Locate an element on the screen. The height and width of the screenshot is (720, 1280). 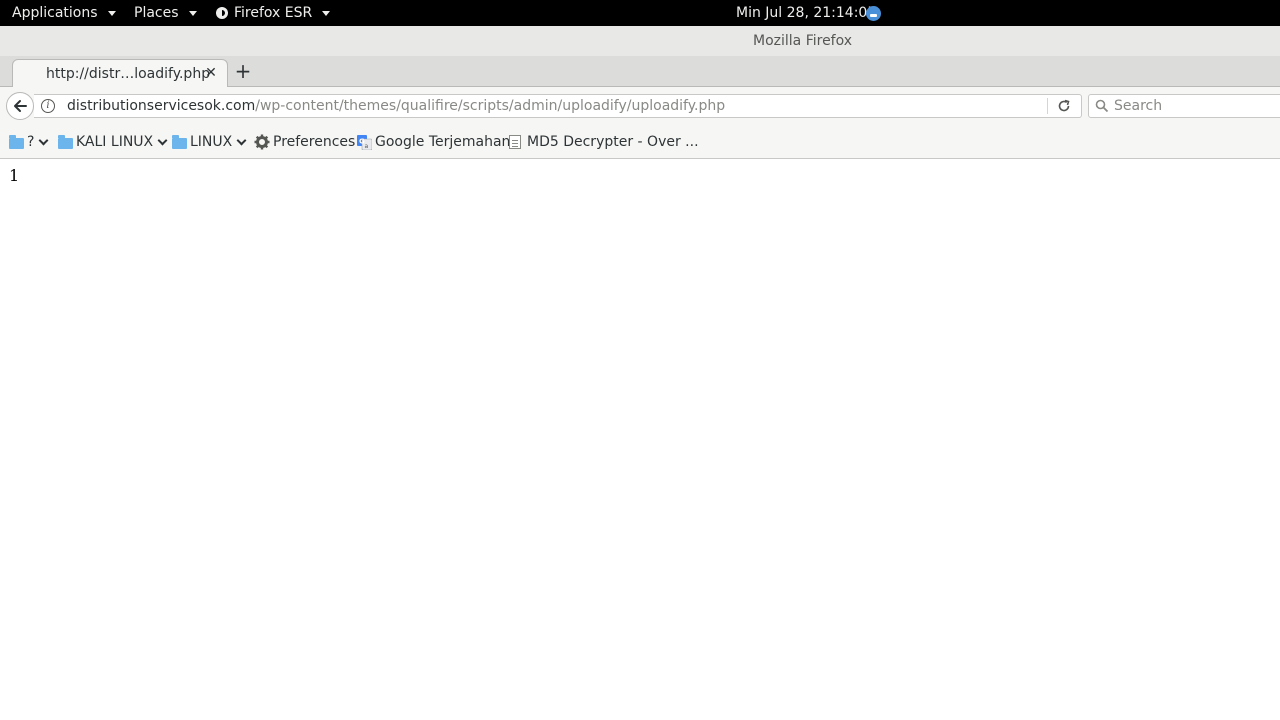
page-icon is located at coordinates (515, 142).